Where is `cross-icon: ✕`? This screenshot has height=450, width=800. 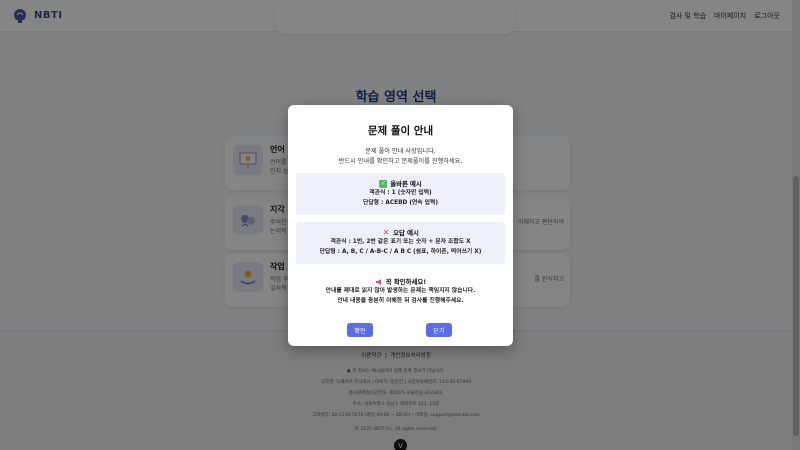
cross-icon: ✕ is located at coordinates (386, 232).